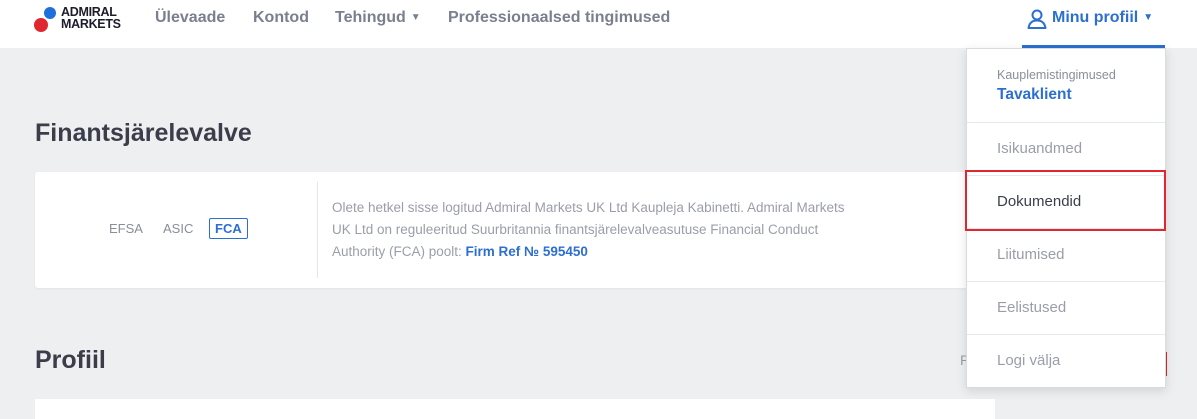 The width and height of the screenshot is (1197, 419). Describe the element at coordinates (1066, 255) in the screenshot. I see `menu-item-subscriptions: Liitumised` at that location.